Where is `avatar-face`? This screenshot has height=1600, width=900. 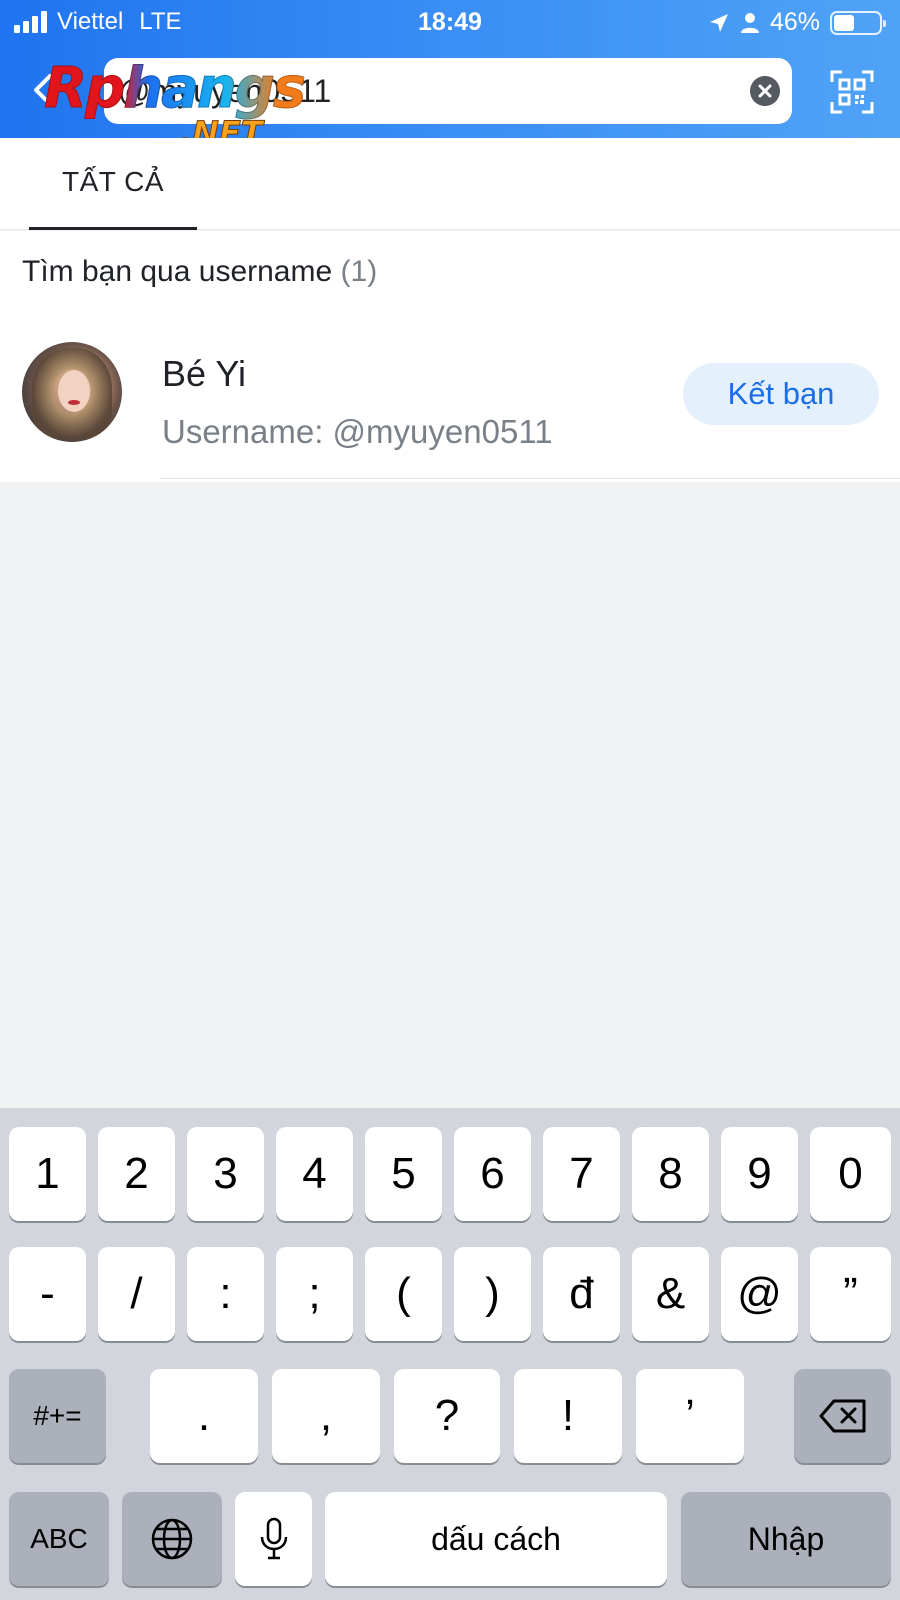 avatar-face is located at coordinates (74, 391).